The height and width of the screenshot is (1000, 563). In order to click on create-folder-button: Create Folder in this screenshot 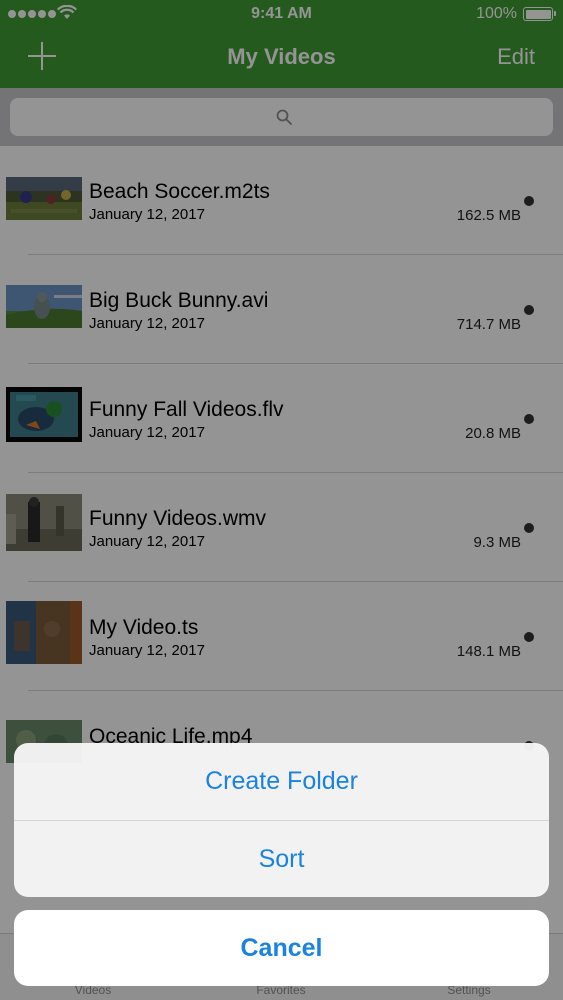, I will do `click(281, 781)`.